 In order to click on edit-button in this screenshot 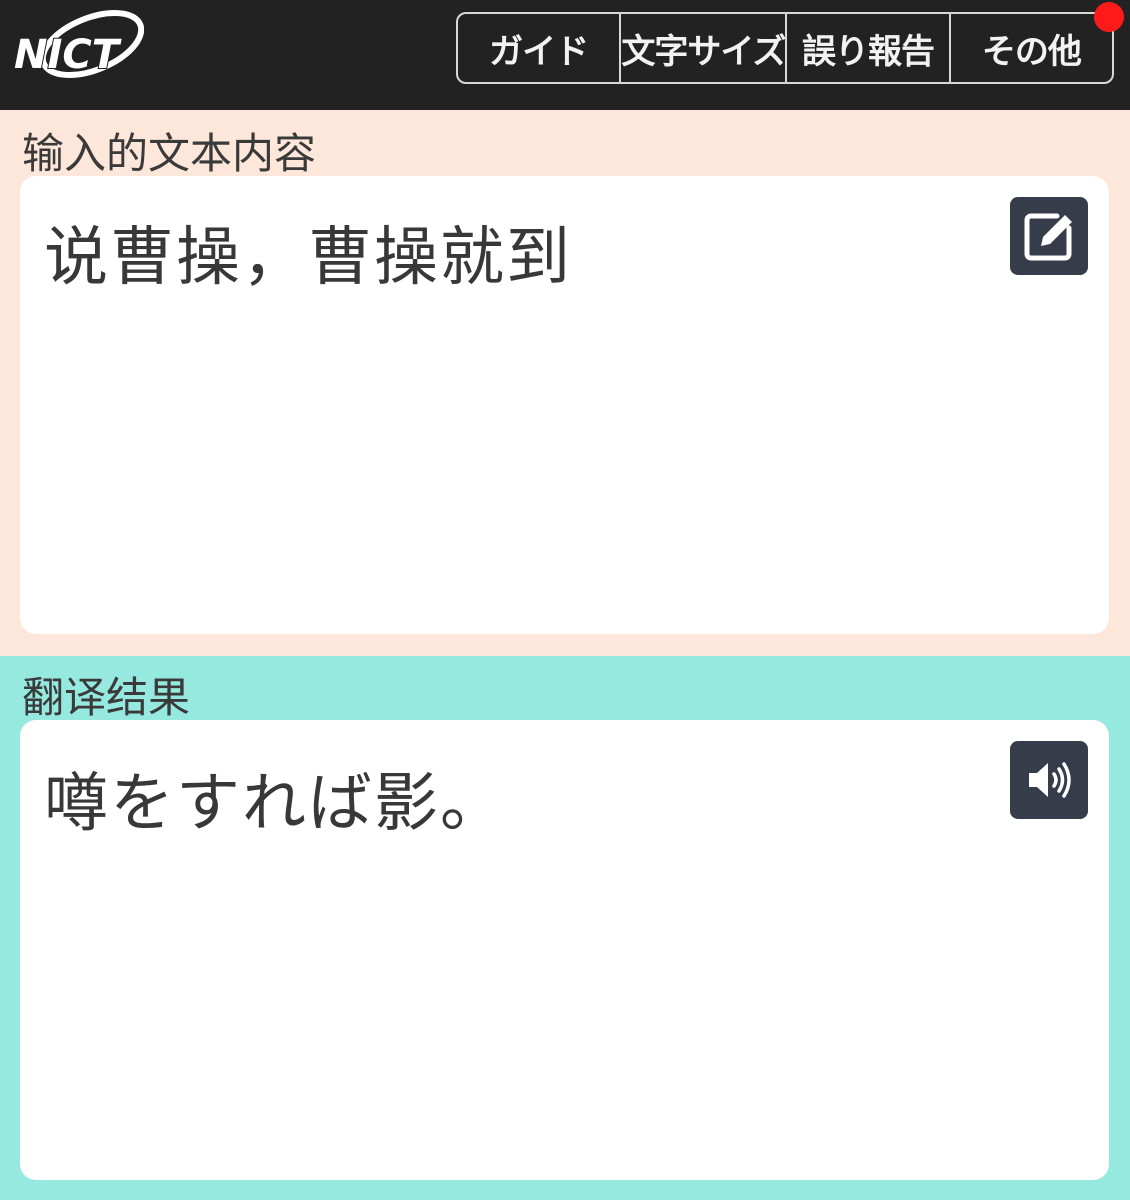, I will do `click(1049, 236)`.